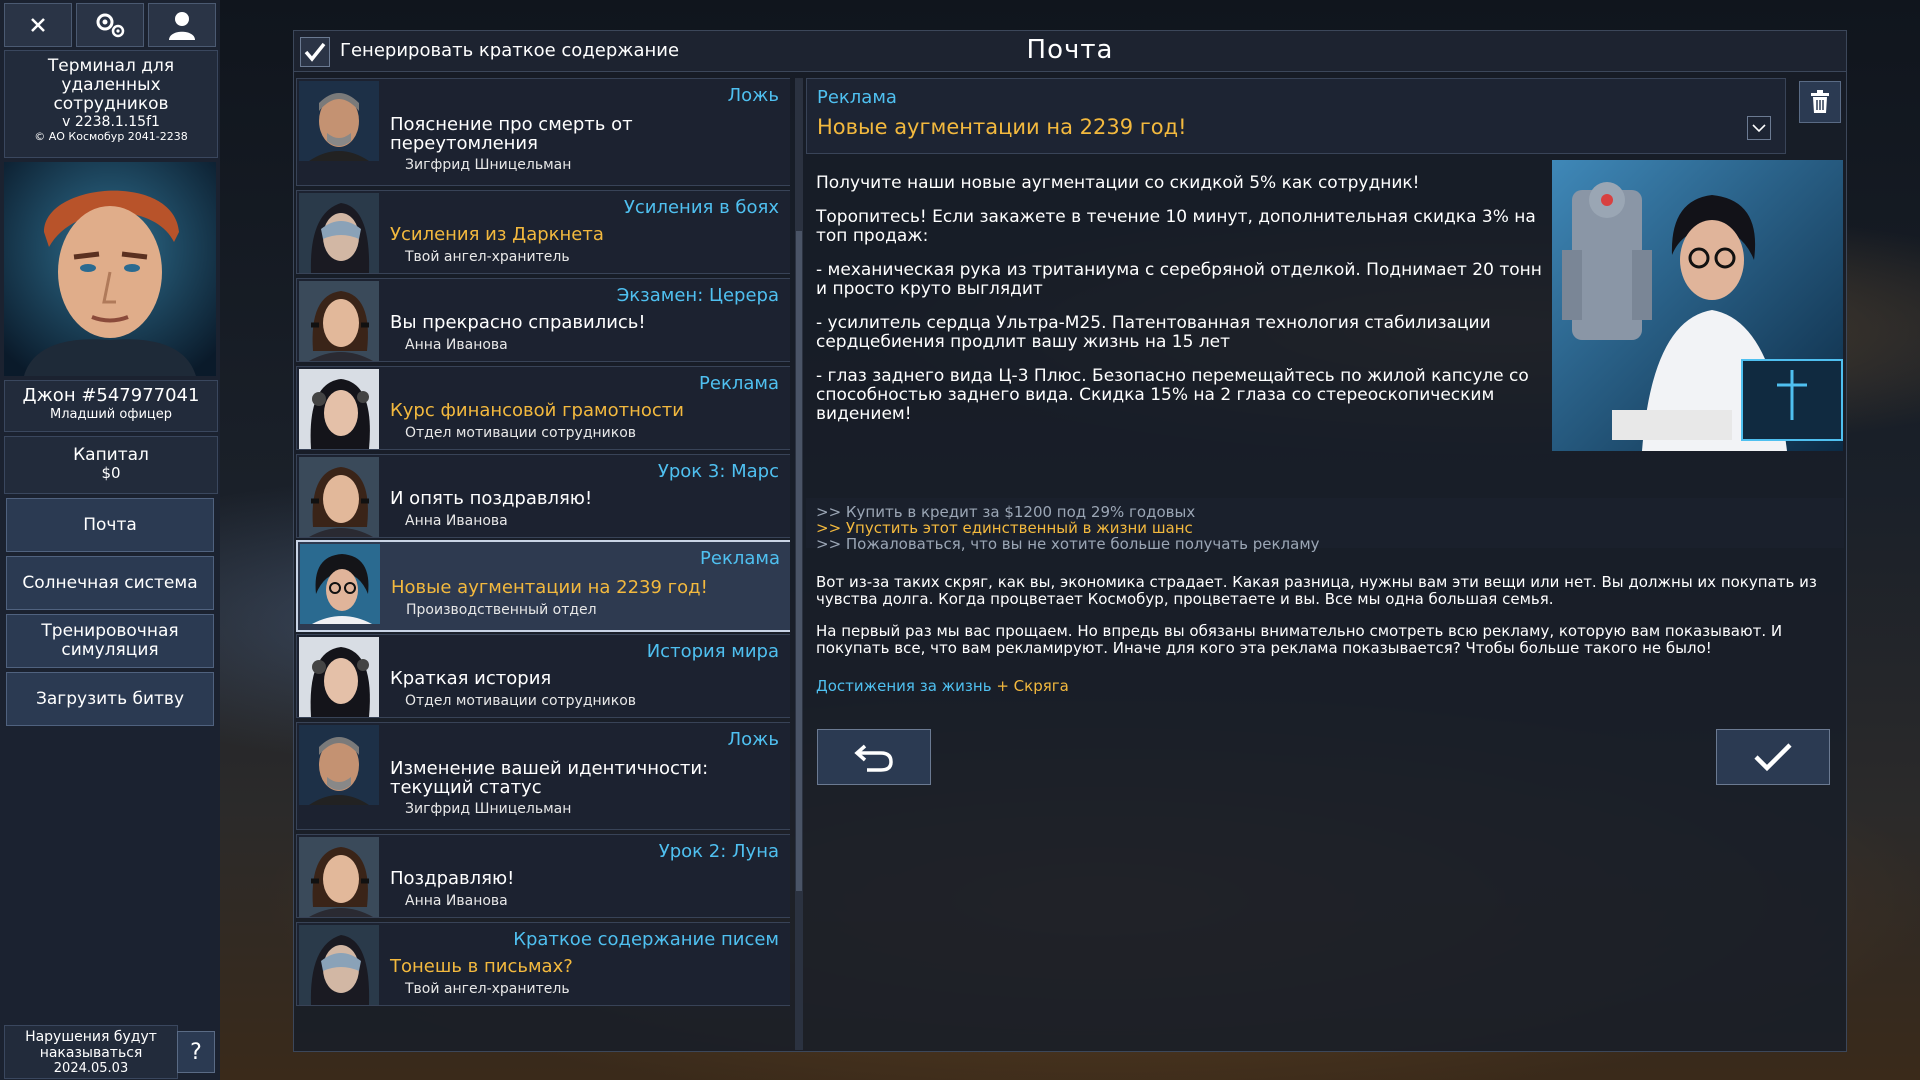 Image resolution: width=1920 pixels, height=1080 pixels. Describe the element at coordinates (904, 686) in the screenshot. I see `achievement-label: Достижения за жизнь` at that location.